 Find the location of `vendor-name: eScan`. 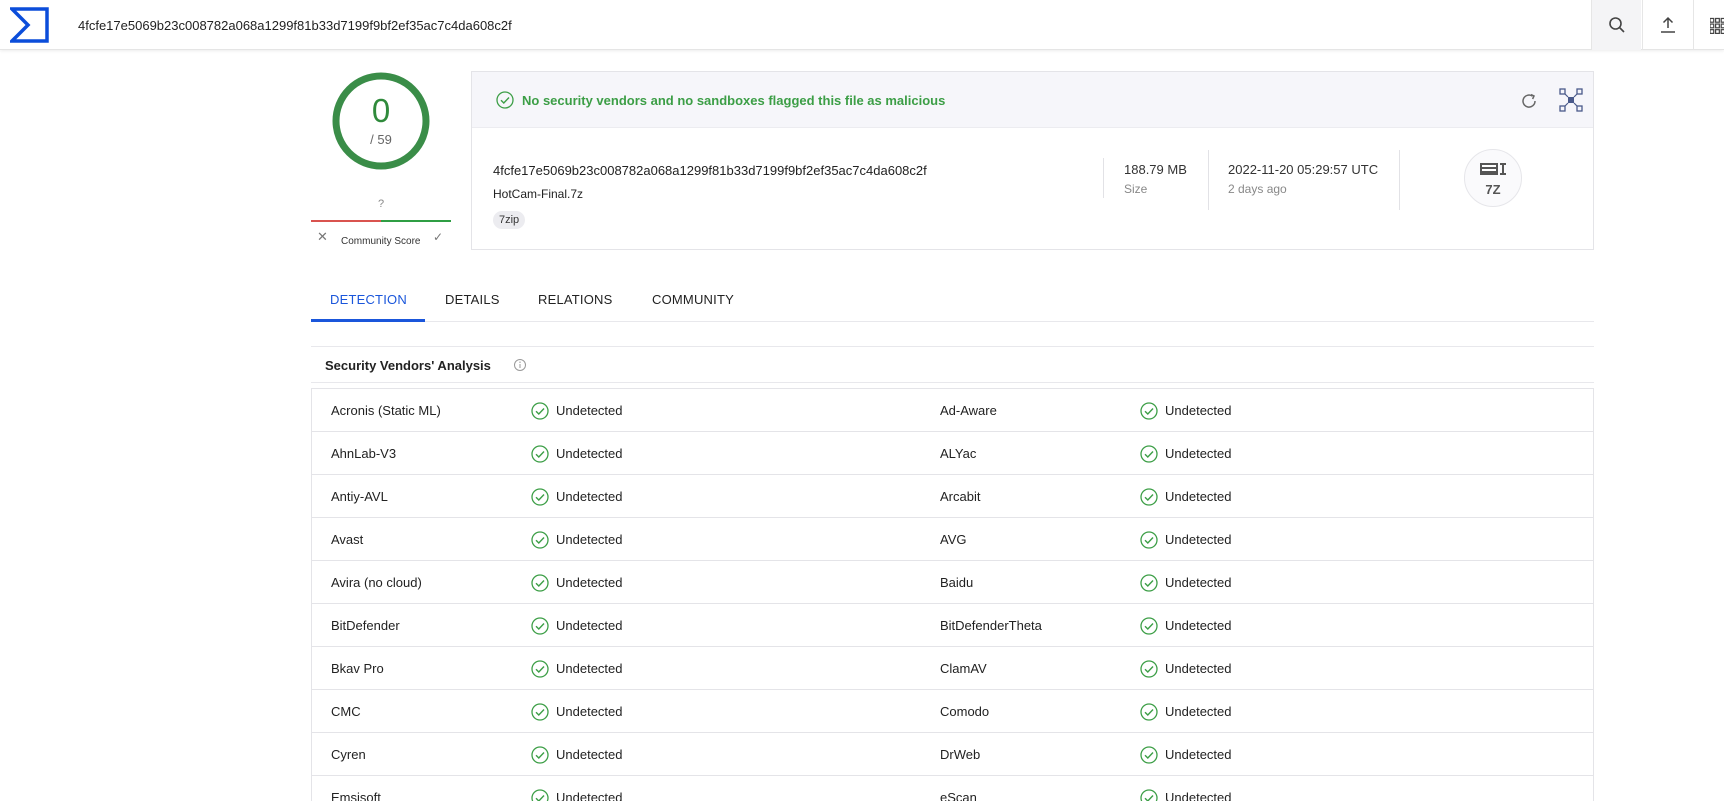

vendor-name: eScan is located at coordinates (958, 795).